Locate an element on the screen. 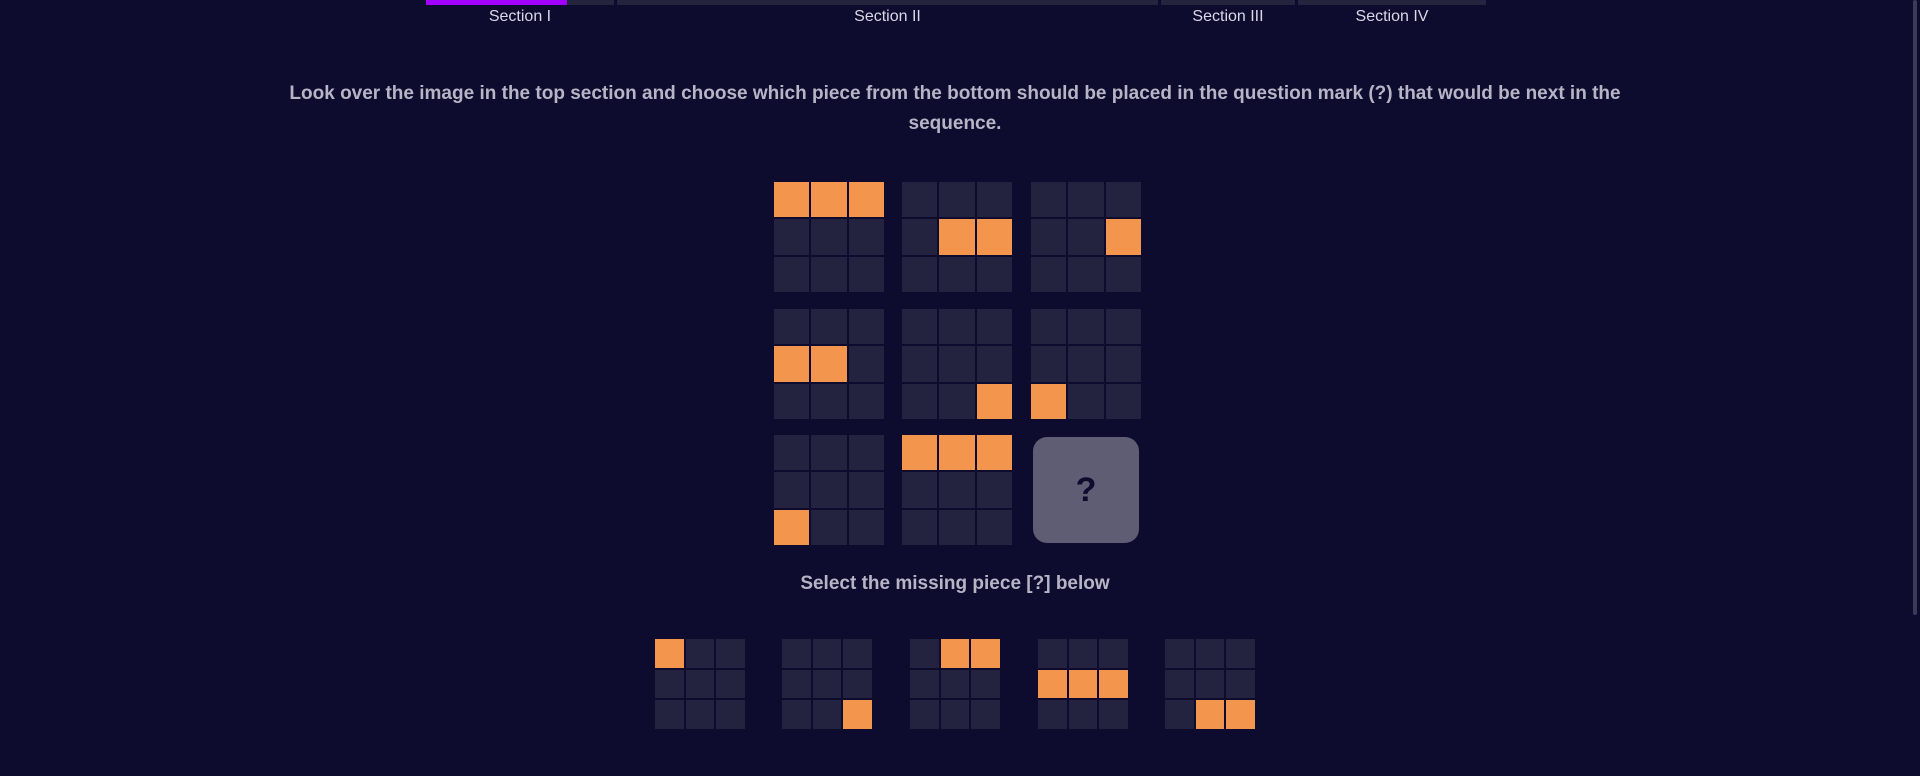 Image resolution: width=1920 pixels, height=776 pixels. tab-label: Section II is located at coordinates (887, 16).